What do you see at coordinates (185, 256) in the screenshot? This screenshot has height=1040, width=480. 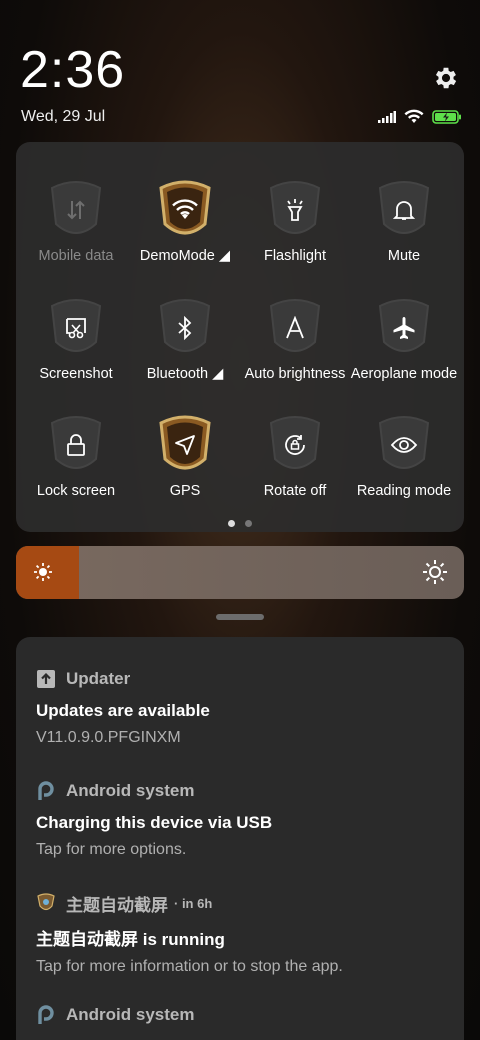 I see `tile-label: DemoMode ◢` at bounding box center [185, 256].